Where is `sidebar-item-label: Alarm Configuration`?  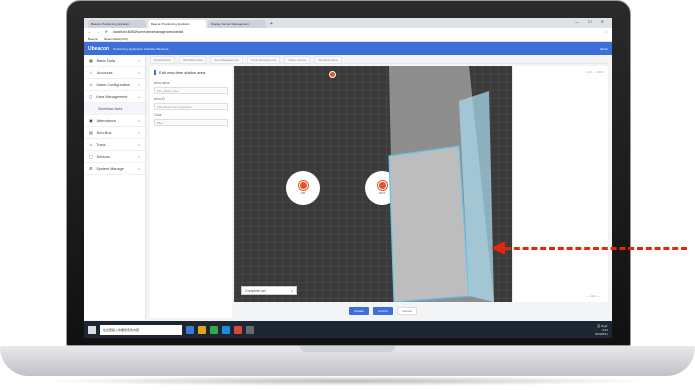
sidebar-item-label: Alarm Configuration is located at coordinates (113, 84).